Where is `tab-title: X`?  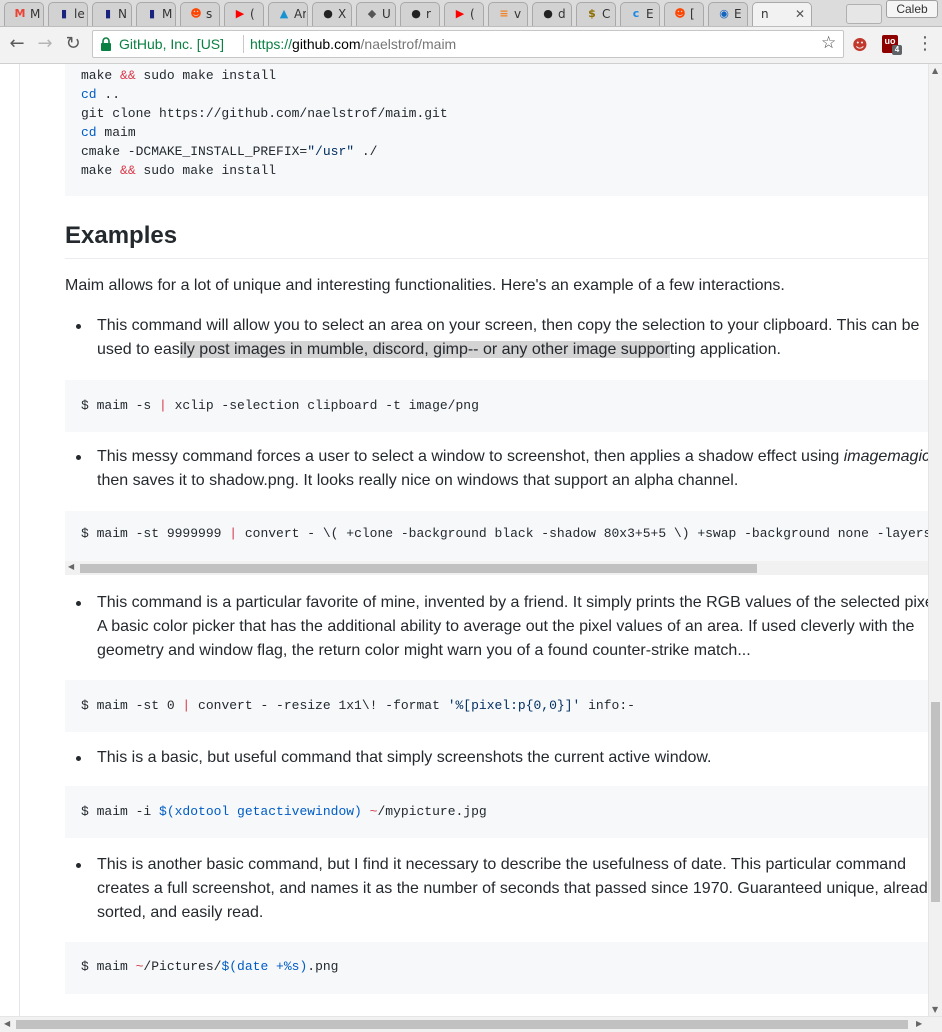 tab-title: X is located at coordinates (342, 14).